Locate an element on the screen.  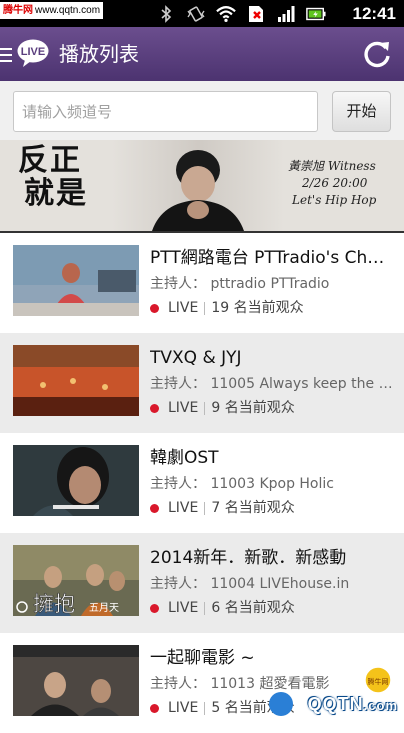
channel-title: 韓劇OST is located at coordinates (184, 458).